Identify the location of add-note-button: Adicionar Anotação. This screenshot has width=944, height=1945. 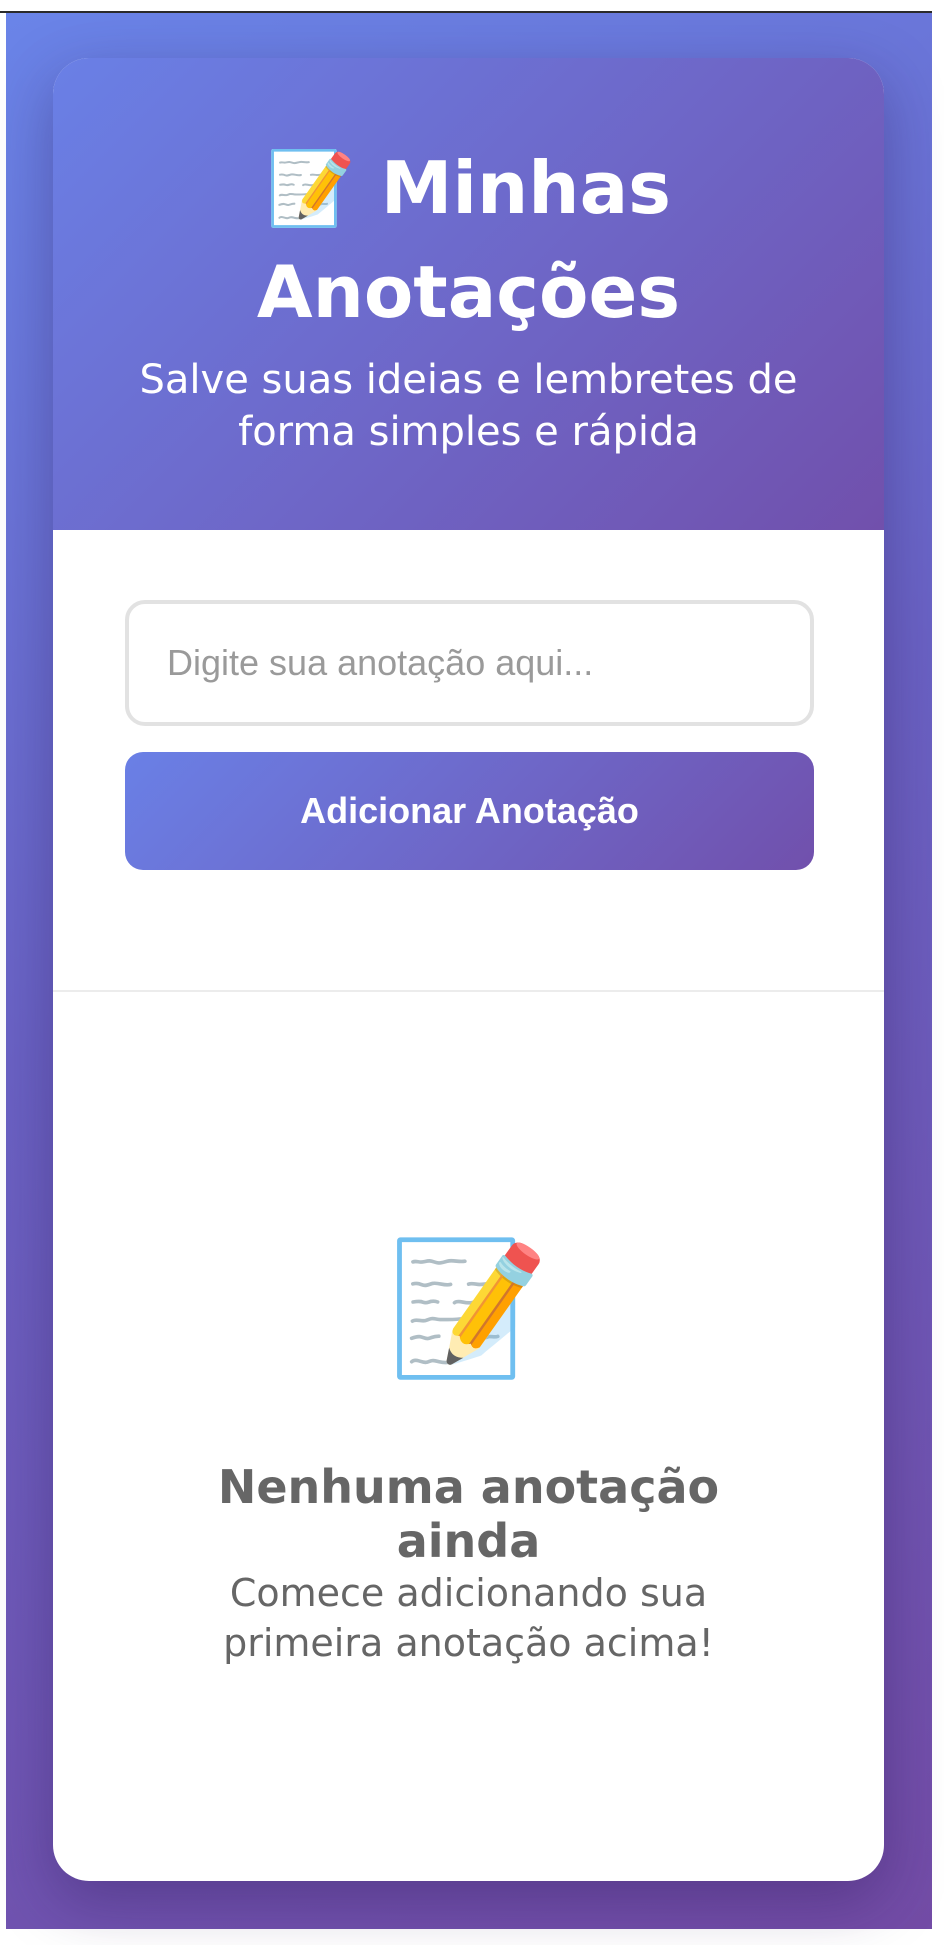
(469, 811).